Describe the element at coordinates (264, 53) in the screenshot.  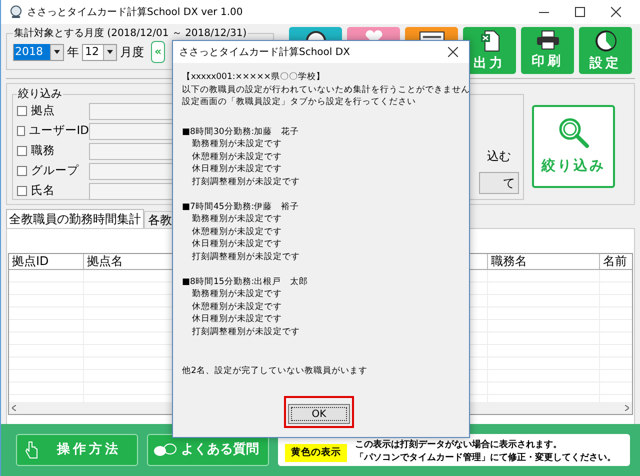
I see `dialog-title: ささっとタイムカード計算School DX` at that location.